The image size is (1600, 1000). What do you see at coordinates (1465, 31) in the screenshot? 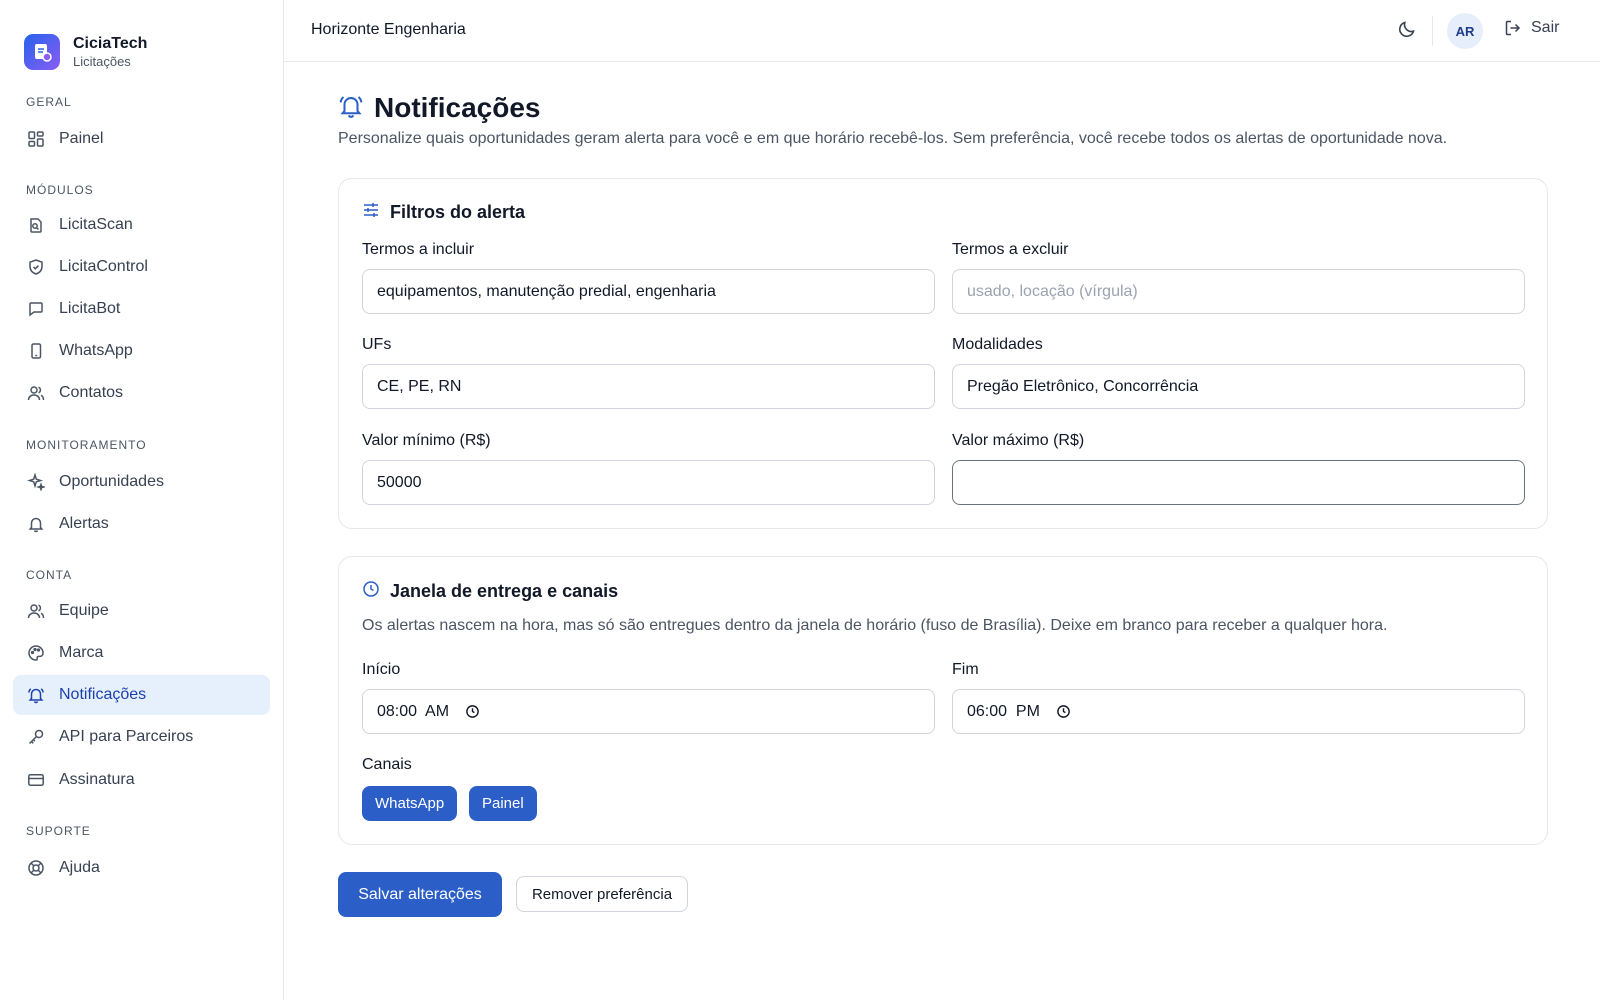
I see `avatar: AR` at bounding box center [1465, 31].